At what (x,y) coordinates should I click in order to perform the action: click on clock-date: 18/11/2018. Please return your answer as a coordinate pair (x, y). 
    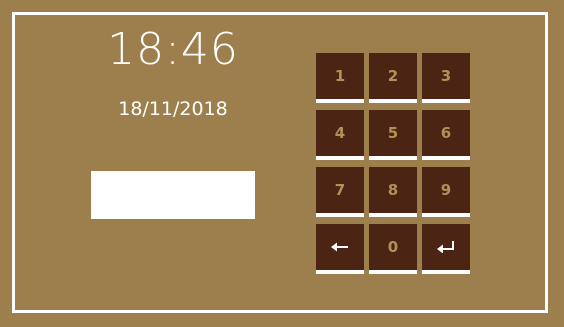
    Looking at the image, I should click on (173, 109).